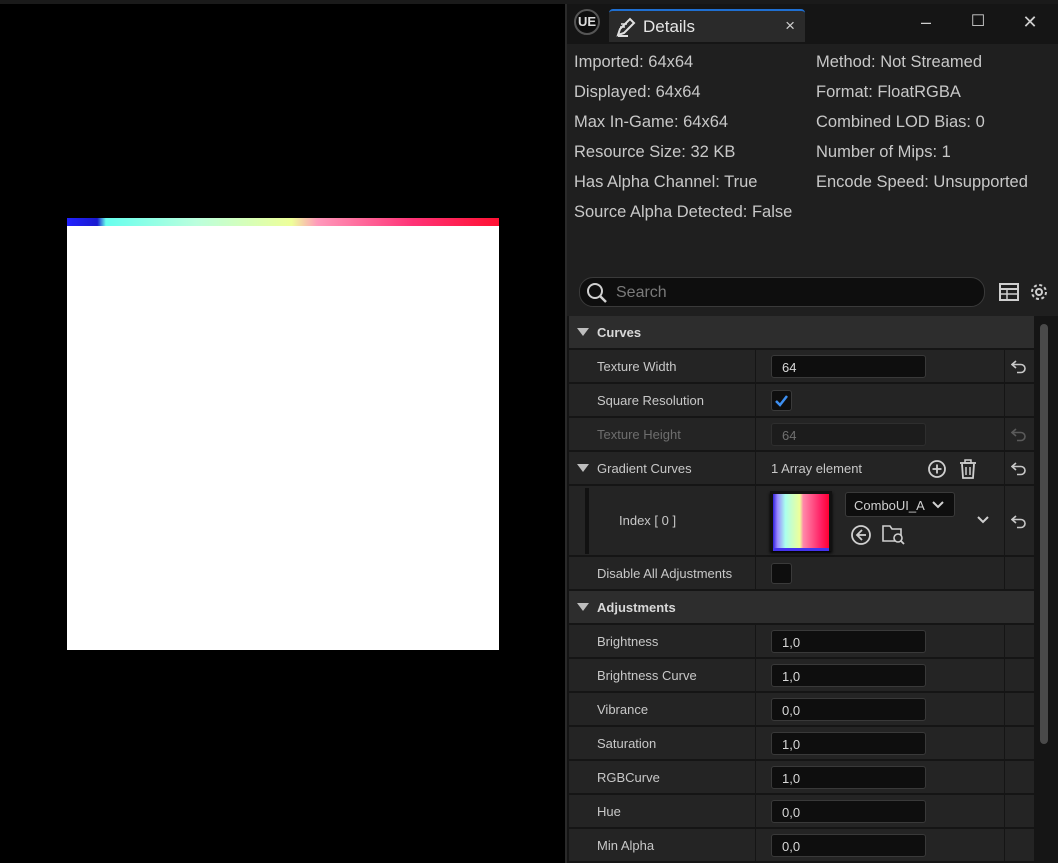 The image size is (1058, 863). I want to click on property-label: Index [ 0 ], so click(648, 520).